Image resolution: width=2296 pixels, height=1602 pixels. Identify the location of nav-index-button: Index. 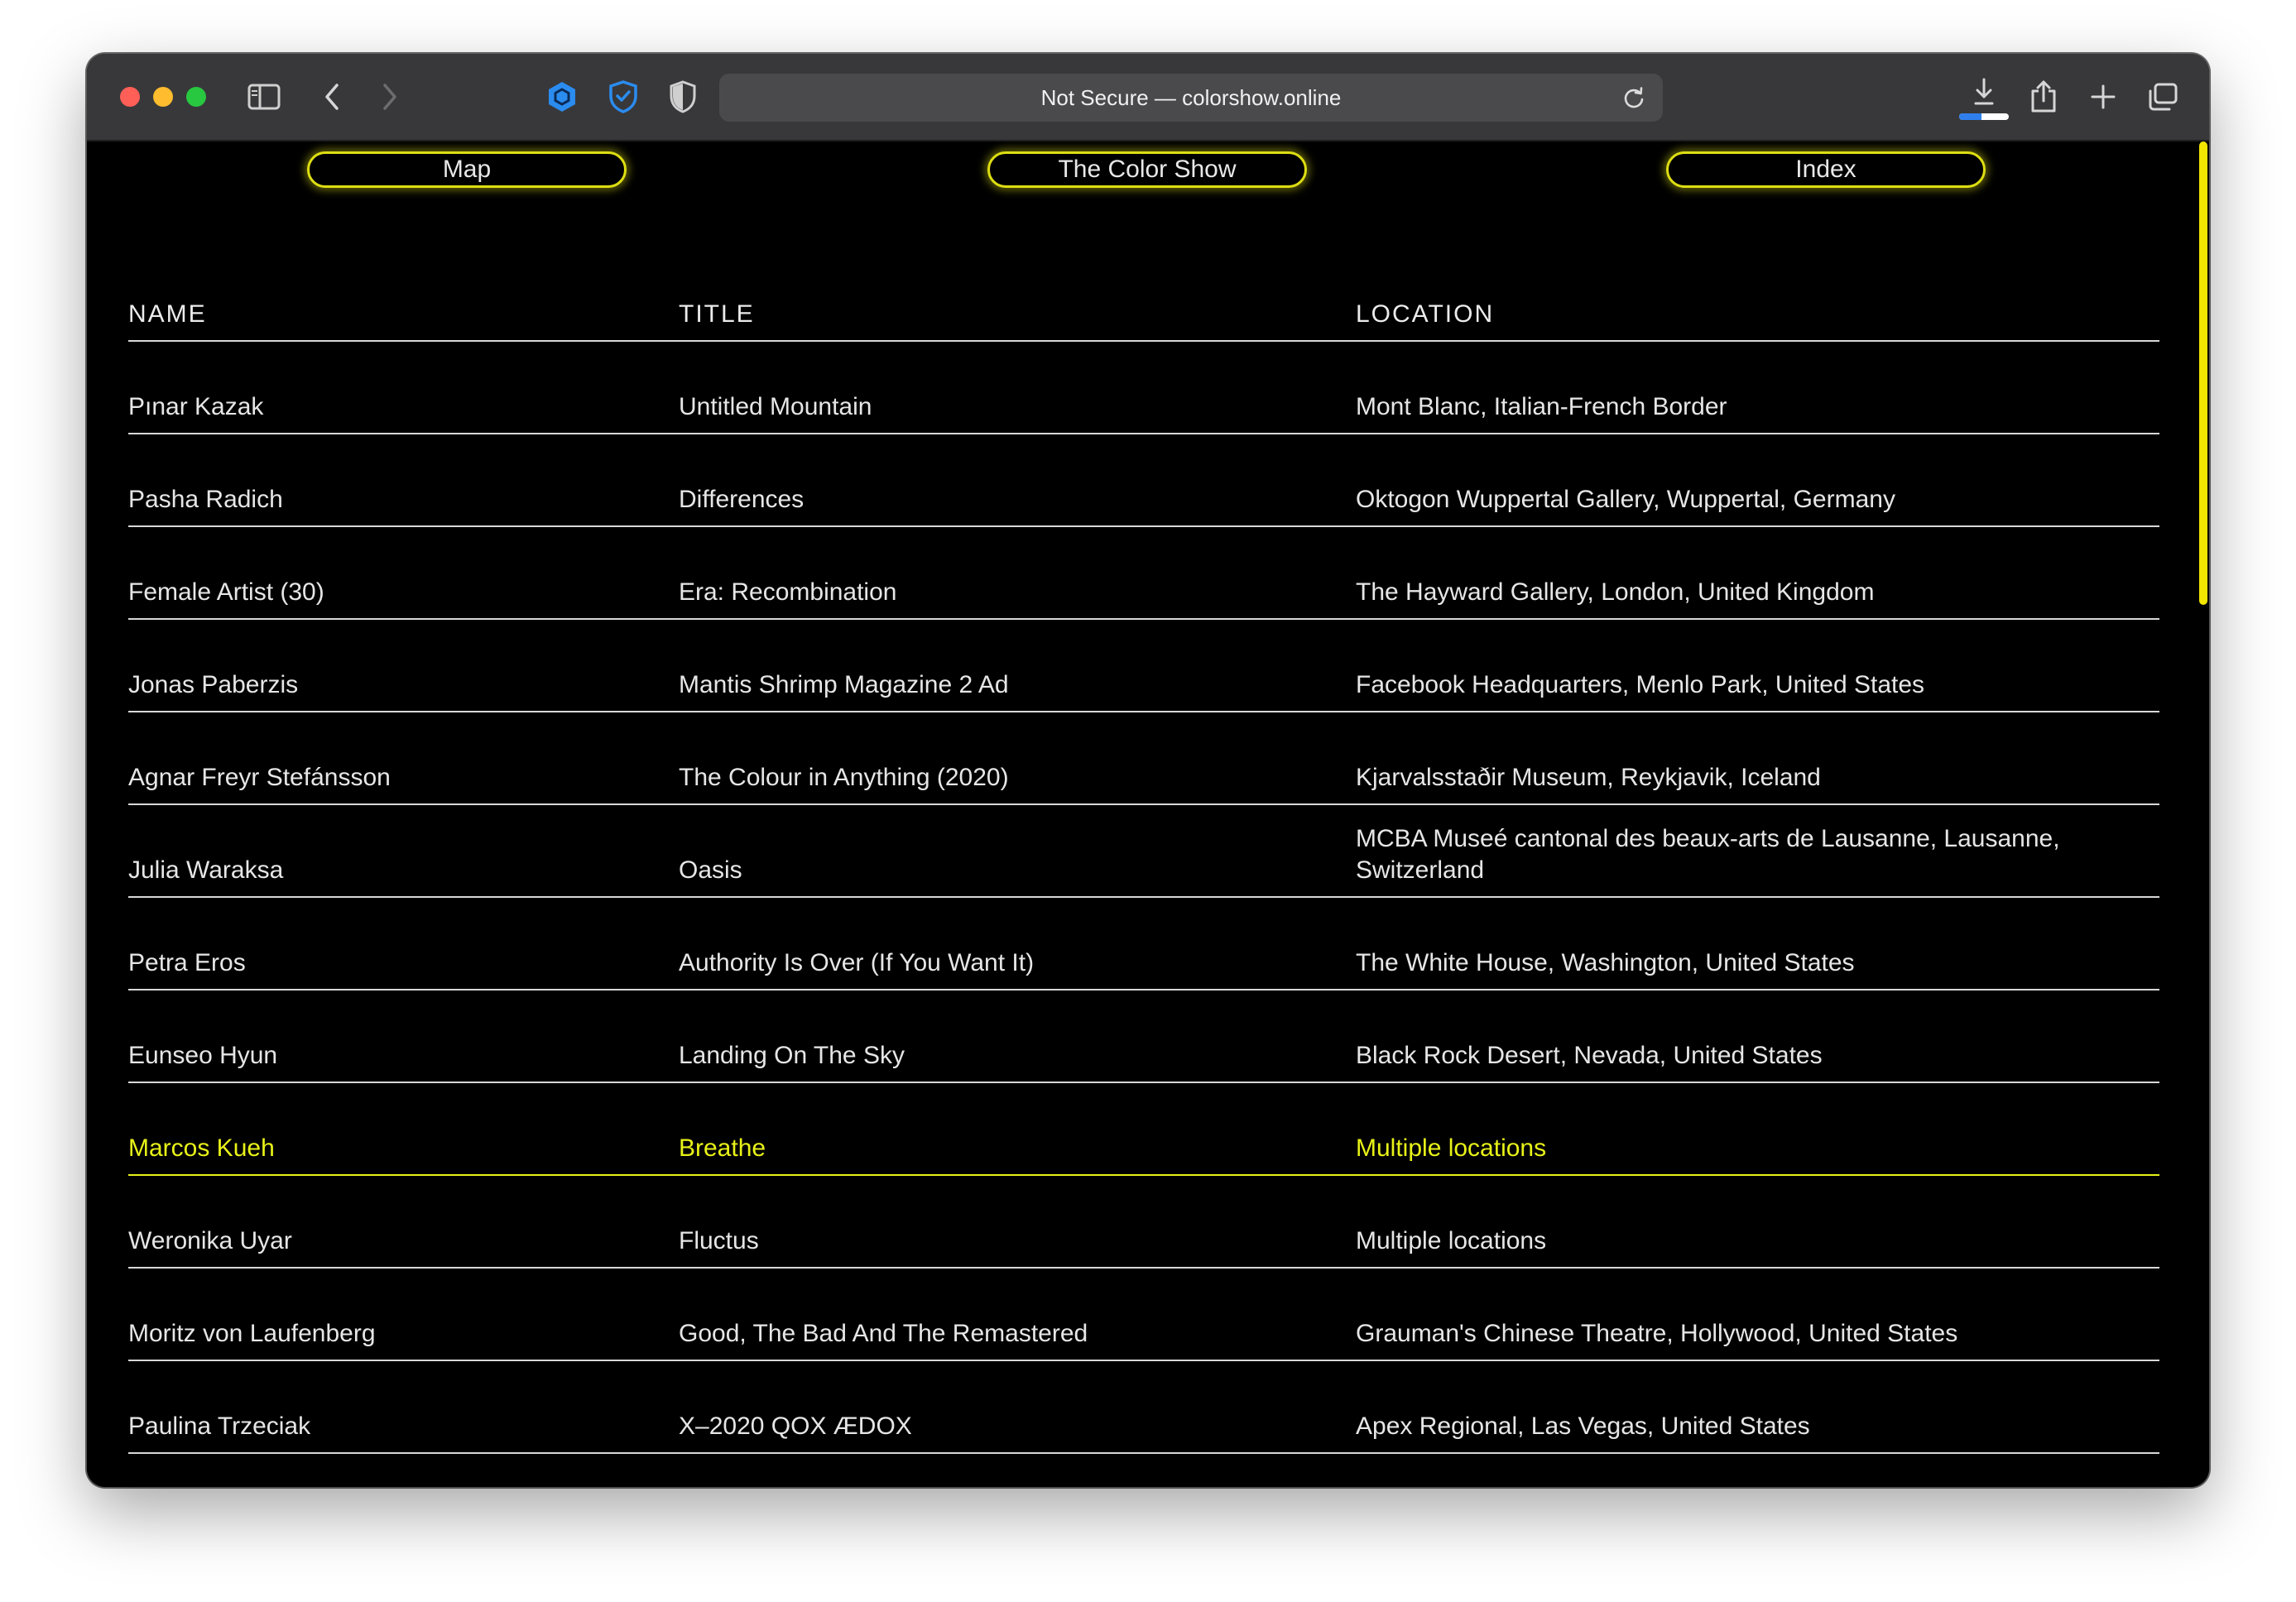
(1826, 169).